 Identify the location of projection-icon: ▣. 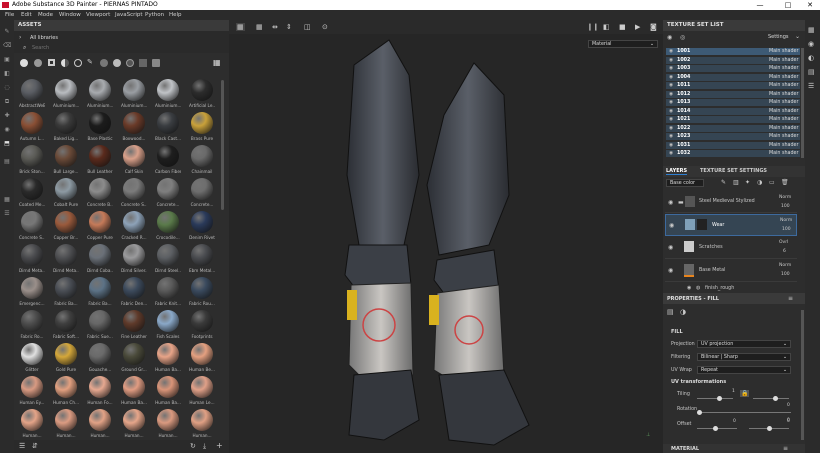
(7, 59).